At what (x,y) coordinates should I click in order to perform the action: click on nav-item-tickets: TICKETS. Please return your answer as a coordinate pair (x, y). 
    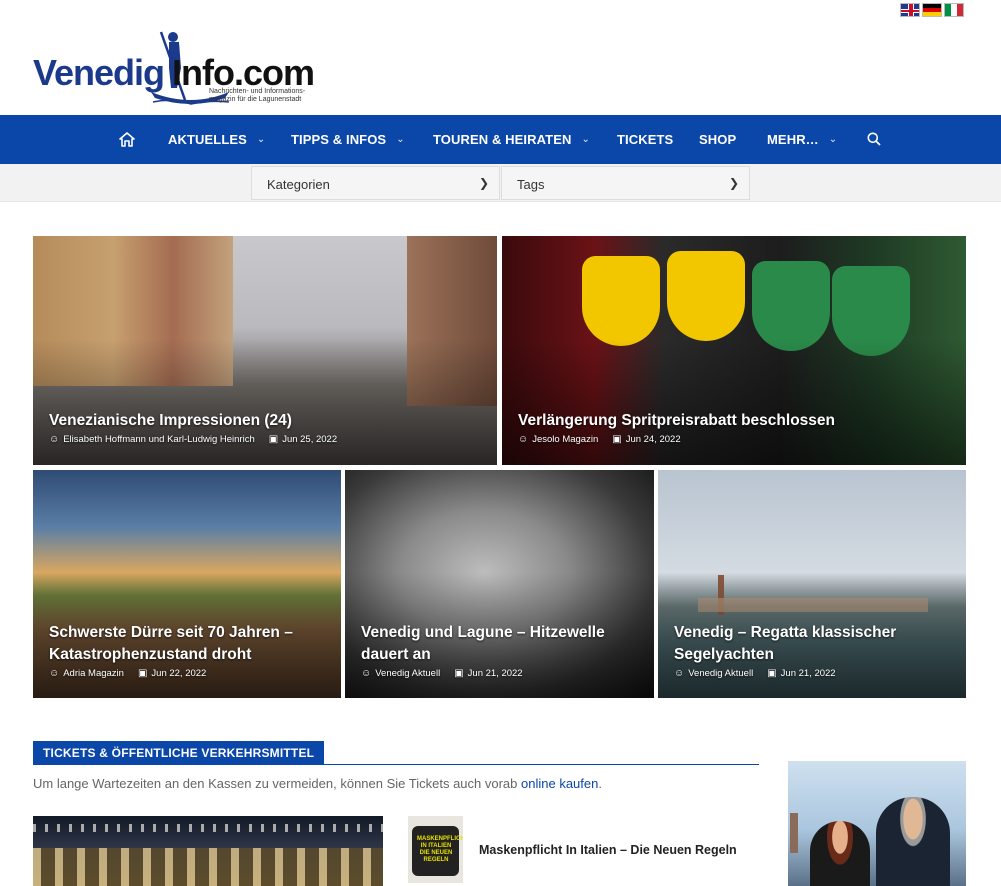
    Looking at the image, I should click on (645, 139).